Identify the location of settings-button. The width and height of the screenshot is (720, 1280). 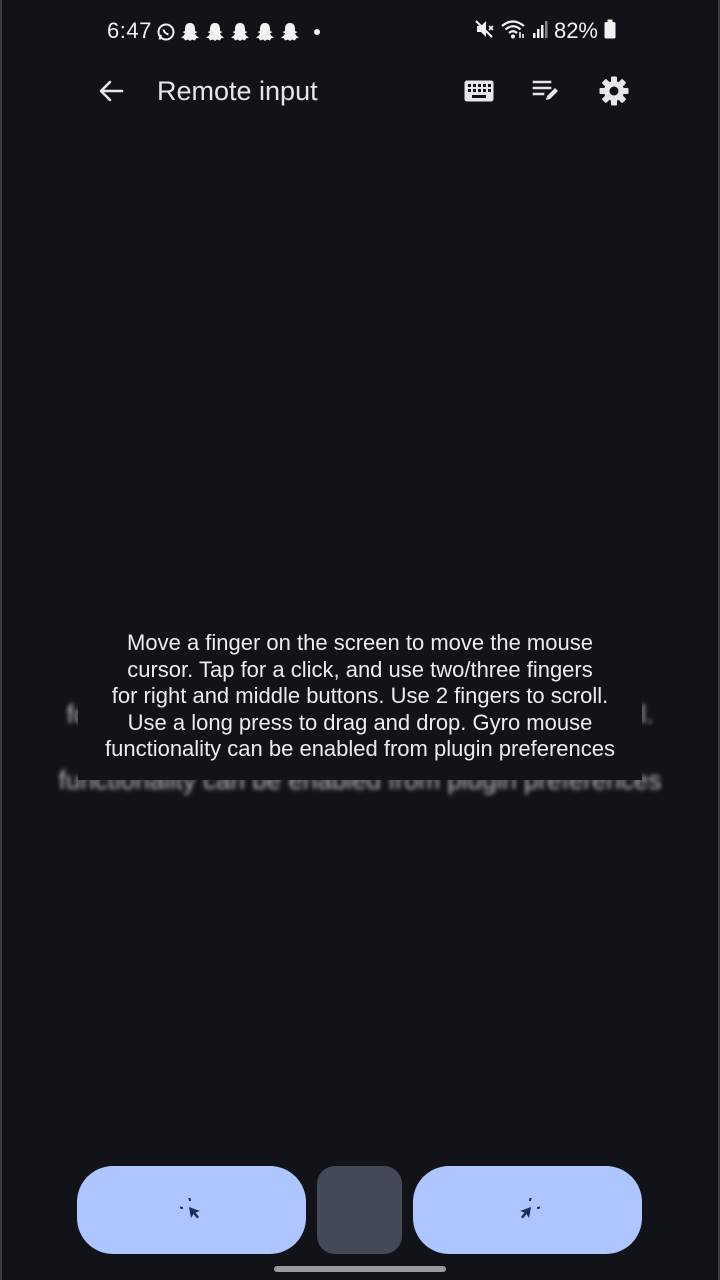
(614, 91).